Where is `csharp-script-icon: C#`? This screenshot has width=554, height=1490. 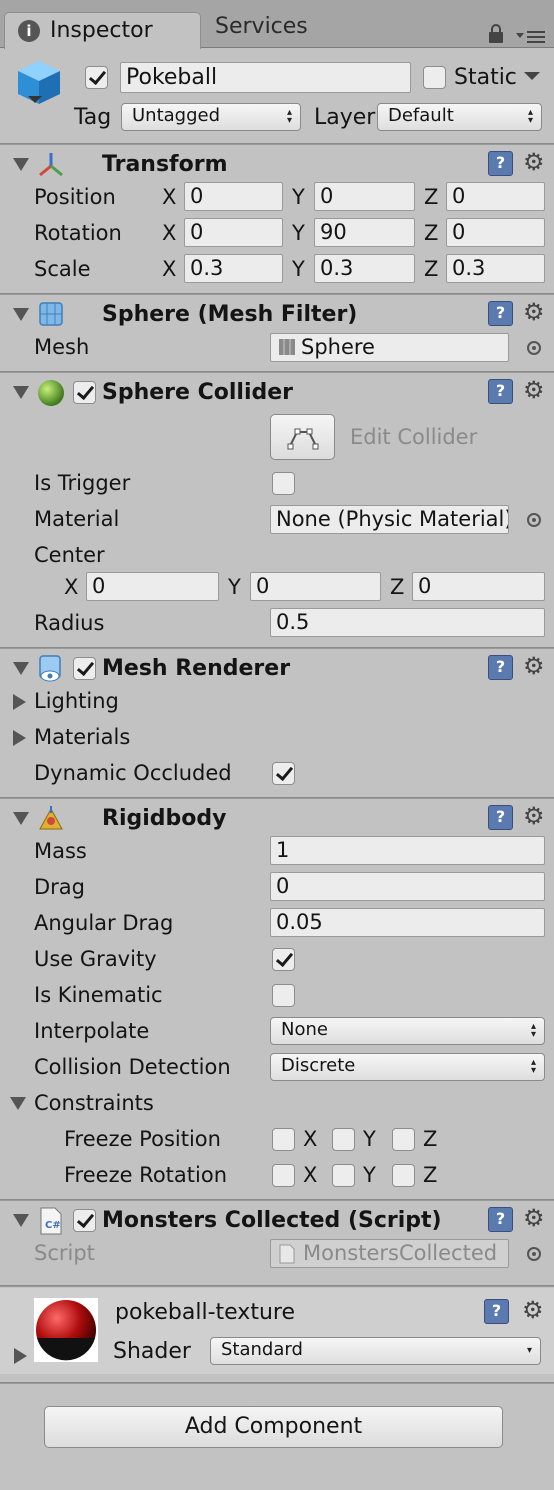
csharp-script-icon: C# is located at coordinates (51, 1221).